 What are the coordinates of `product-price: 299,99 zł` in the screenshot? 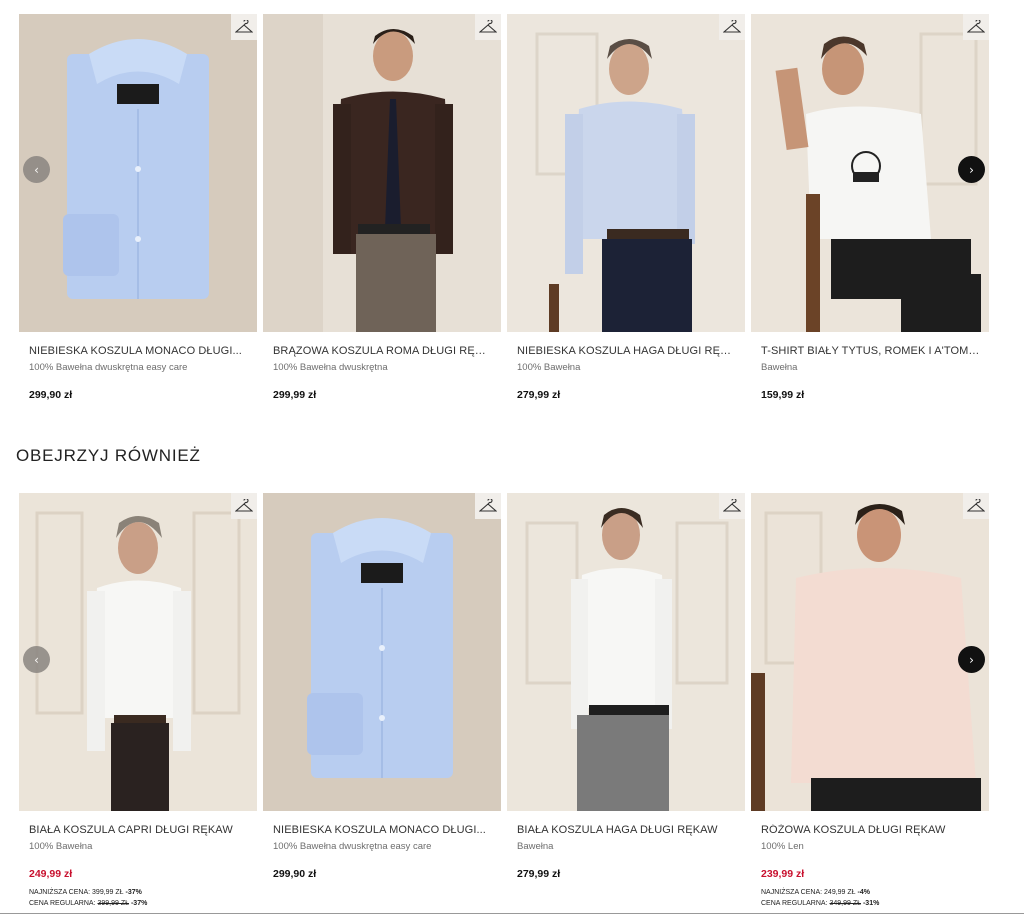 It's located at (295, 395).